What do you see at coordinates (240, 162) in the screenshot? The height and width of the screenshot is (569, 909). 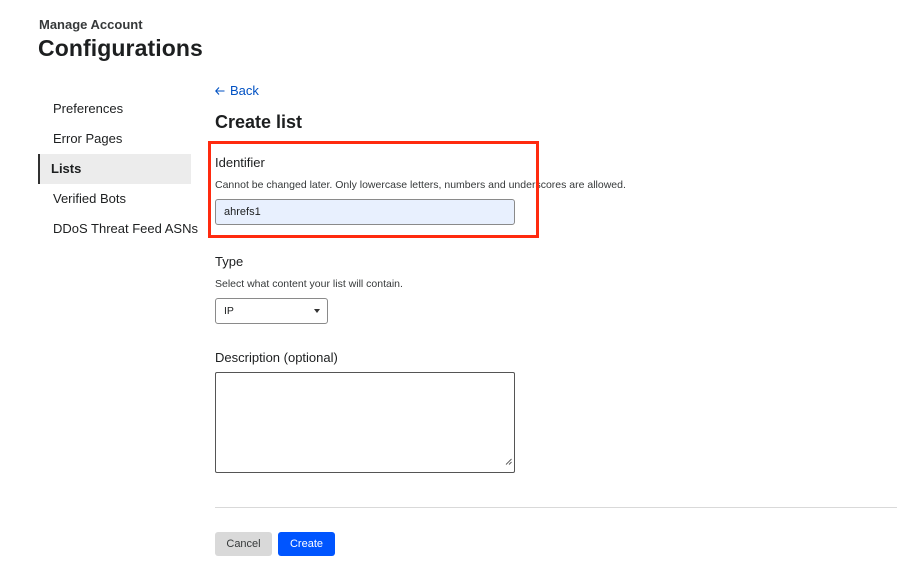 I see `identifier-label: Identifier` at bounding box center [240, 162].